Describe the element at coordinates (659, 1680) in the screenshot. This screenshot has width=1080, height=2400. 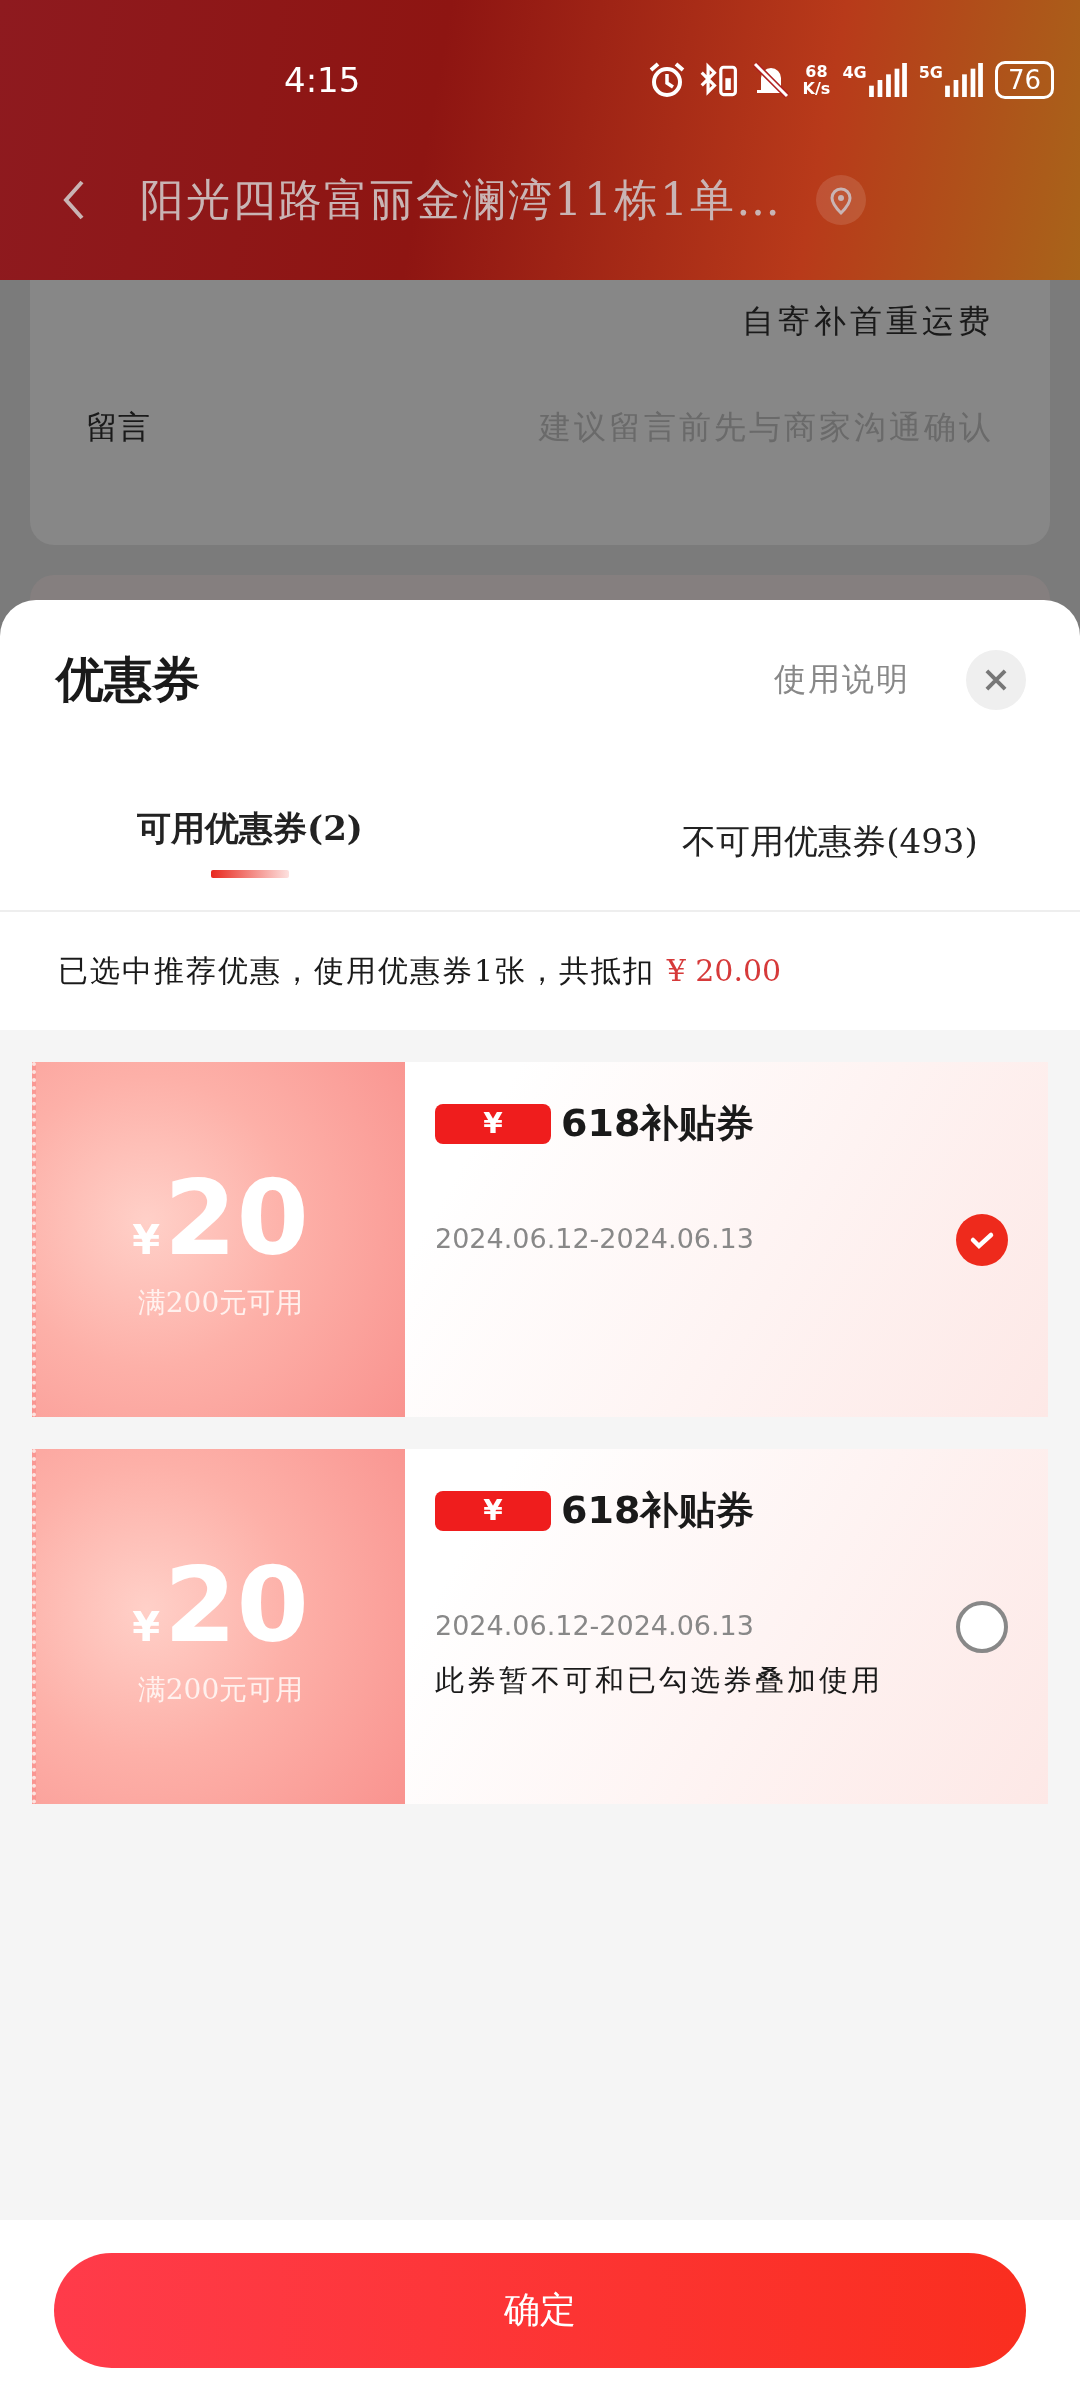
I see `coupon-note: 此券暂不可和已勾选券叠加使用` at that location.